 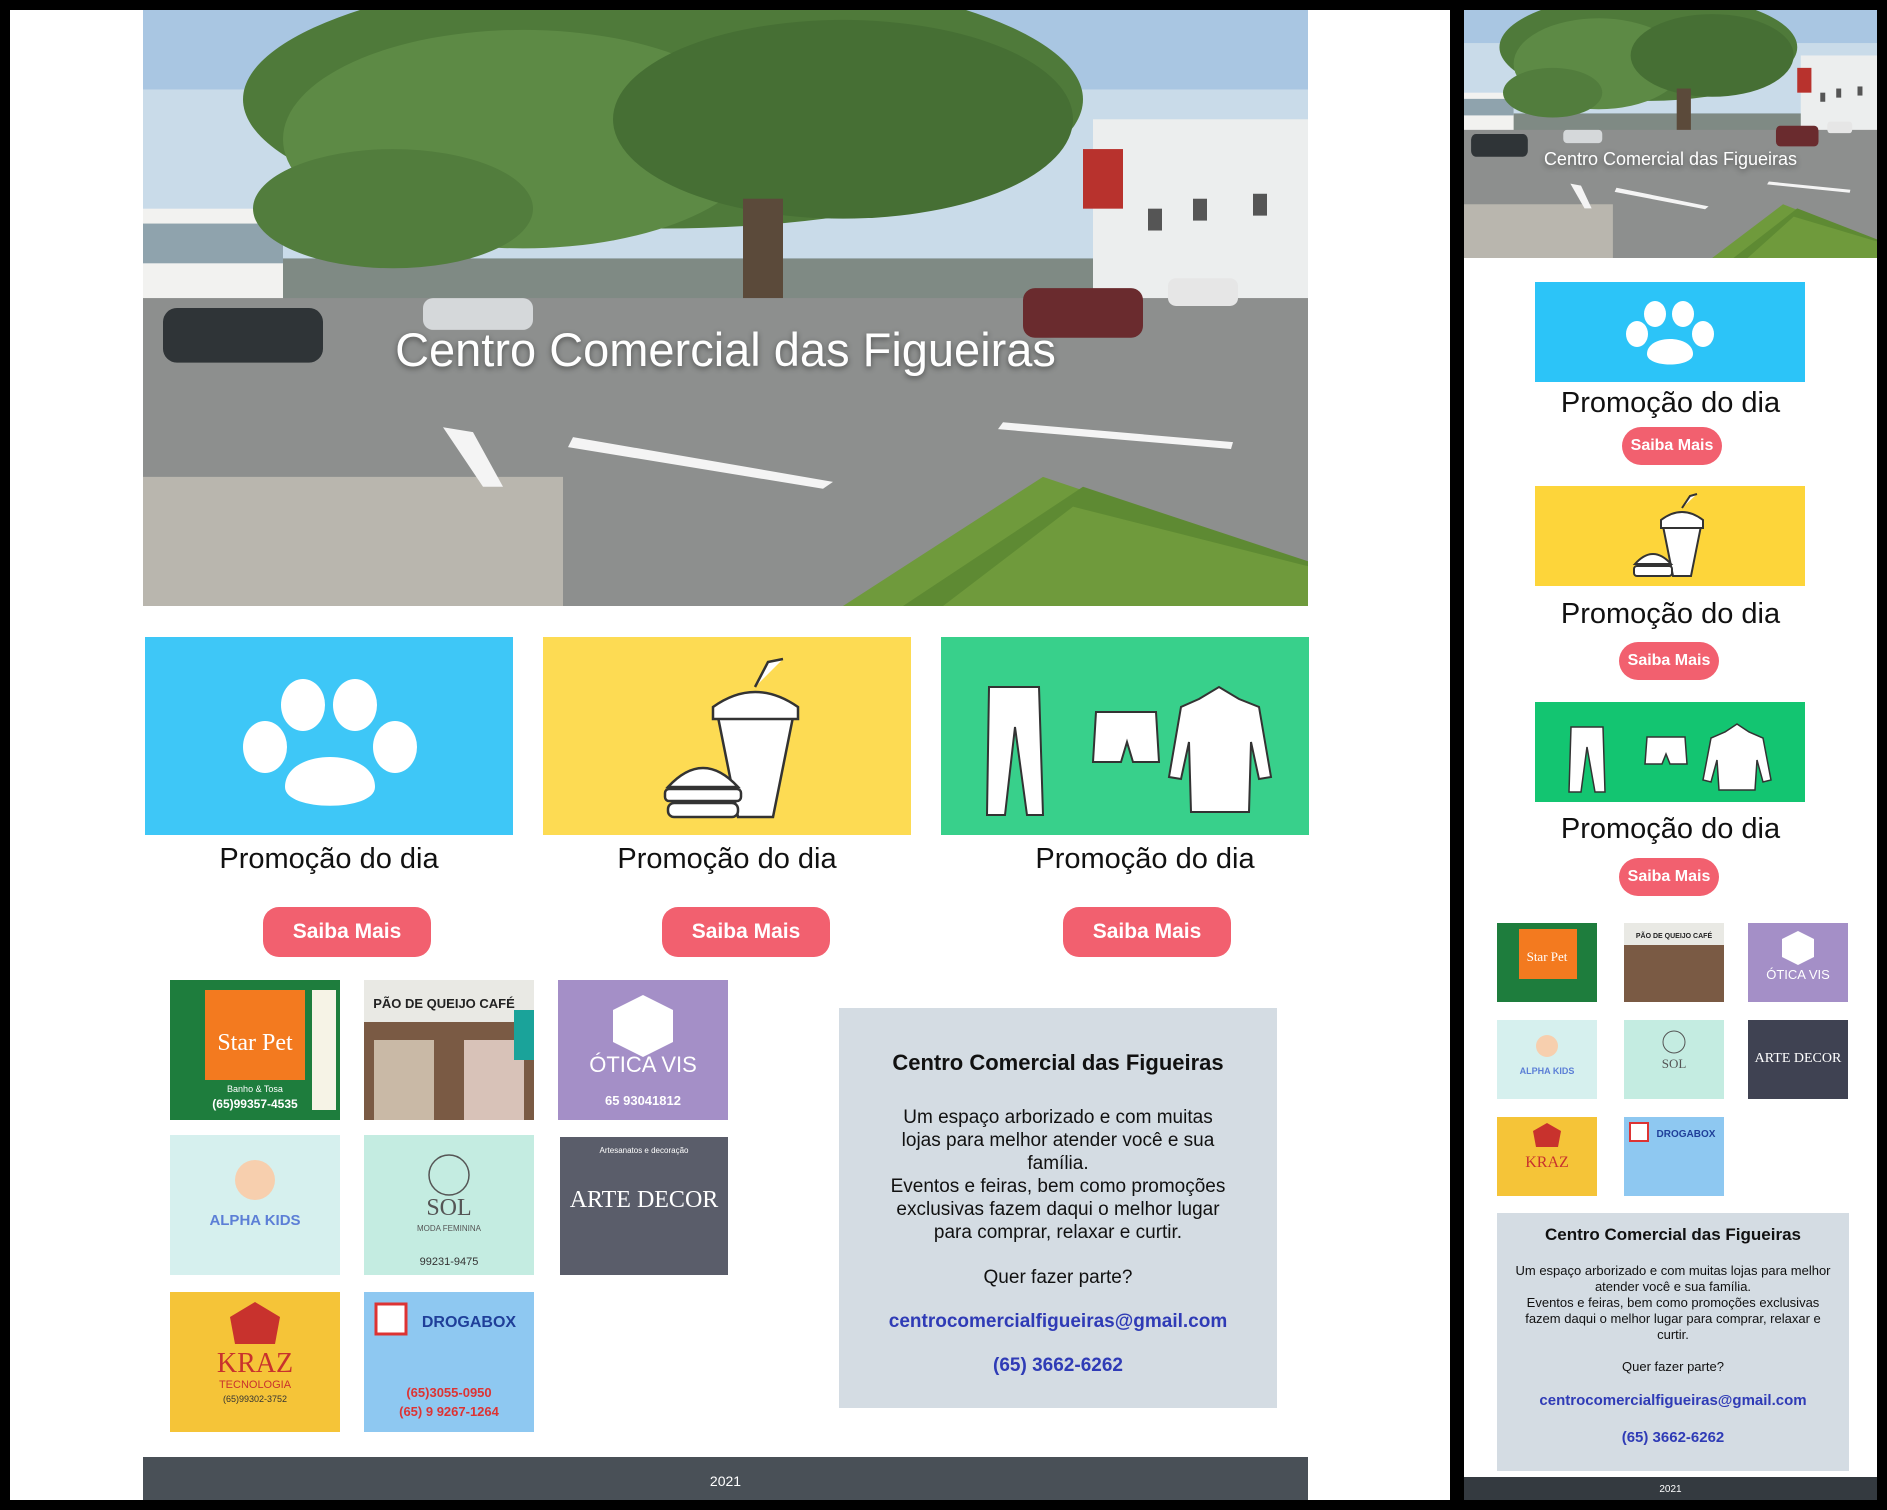 I want to click on mobile-otica-vis-name: ÓTICA VIS, so click(x=1798, y=974).